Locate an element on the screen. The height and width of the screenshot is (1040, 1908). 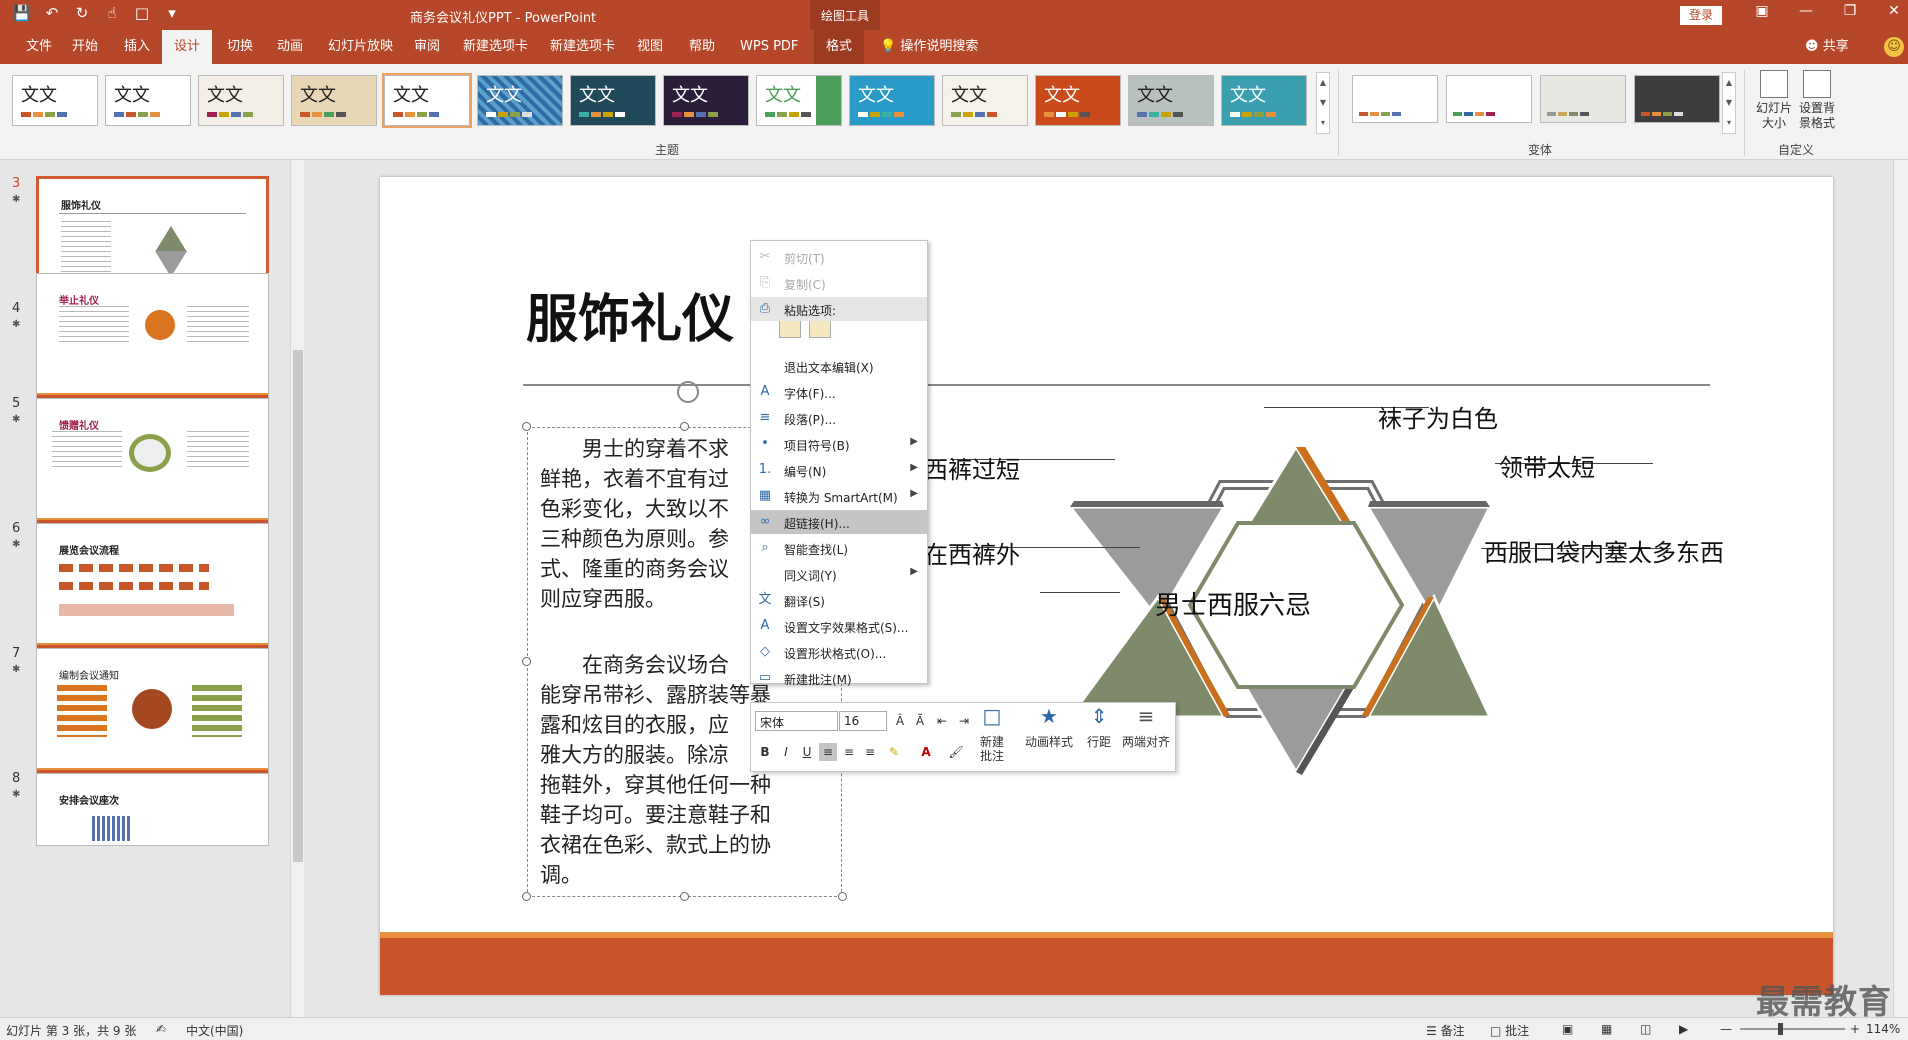
tab-9: 新建选项卡 is located at coordinates (582, 47).